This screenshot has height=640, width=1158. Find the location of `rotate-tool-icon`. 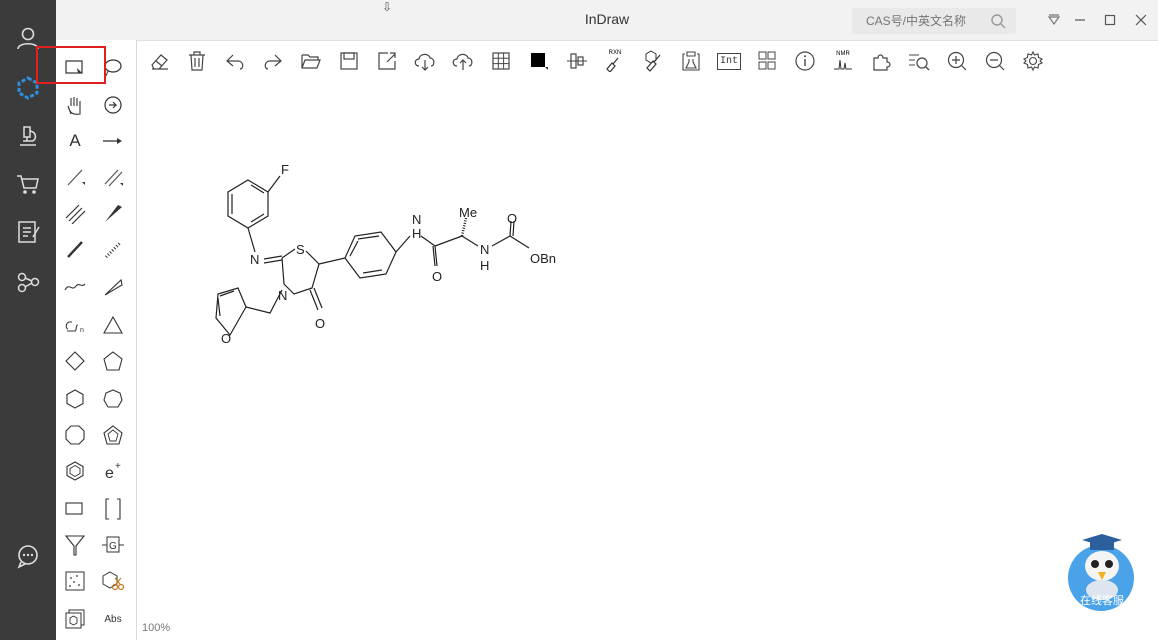

rotate-tool-icon is located at coordinates (113, 105).